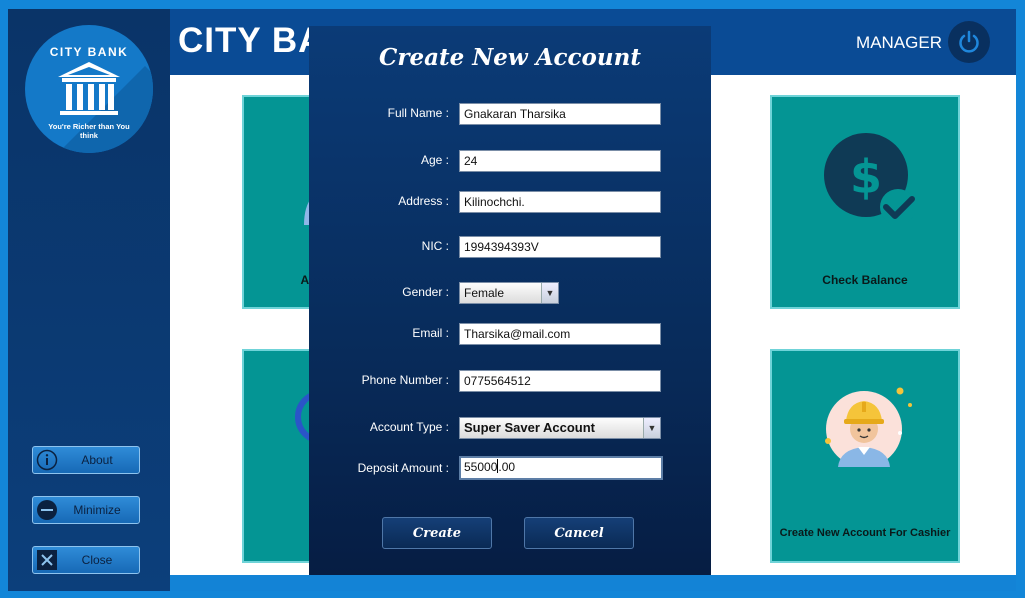 The image size is (1025, 598). I want to click on gender-label: Gender :, so click(425, 292).